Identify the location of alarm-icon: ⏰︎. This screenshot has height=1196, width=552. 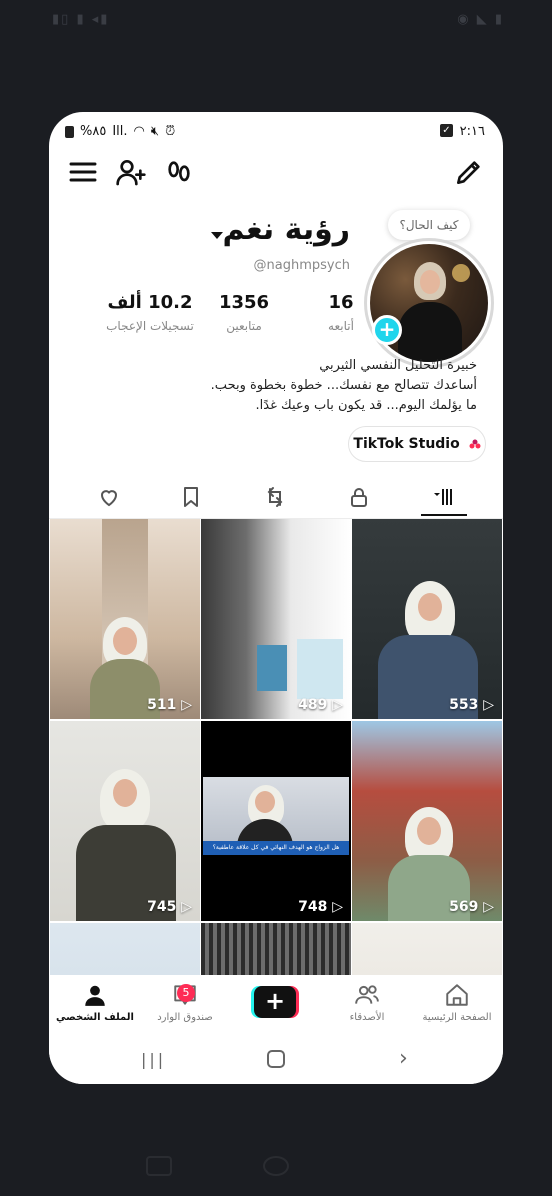
(170, 131).